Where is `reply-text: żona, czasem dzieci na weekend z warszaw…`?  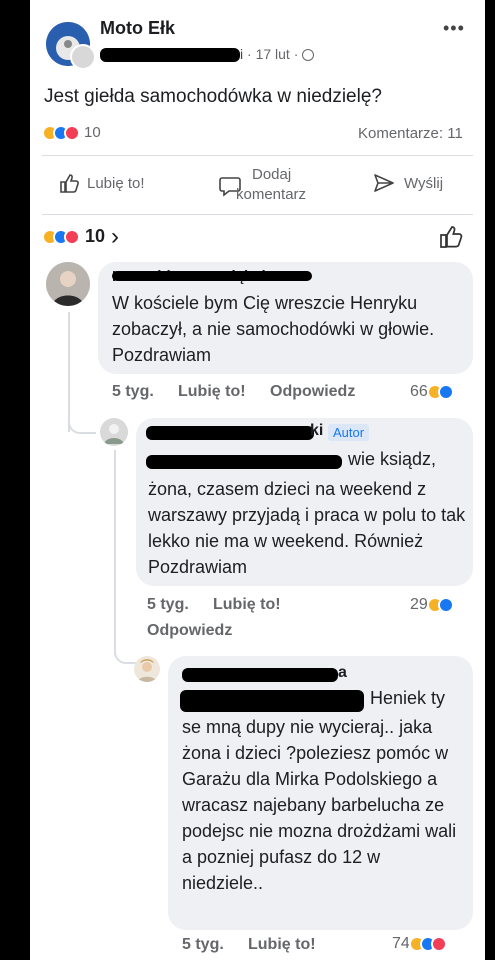 reply-text: żona, czasem dzieci na weekend z warszaw… is located at coordinates (307, 528).